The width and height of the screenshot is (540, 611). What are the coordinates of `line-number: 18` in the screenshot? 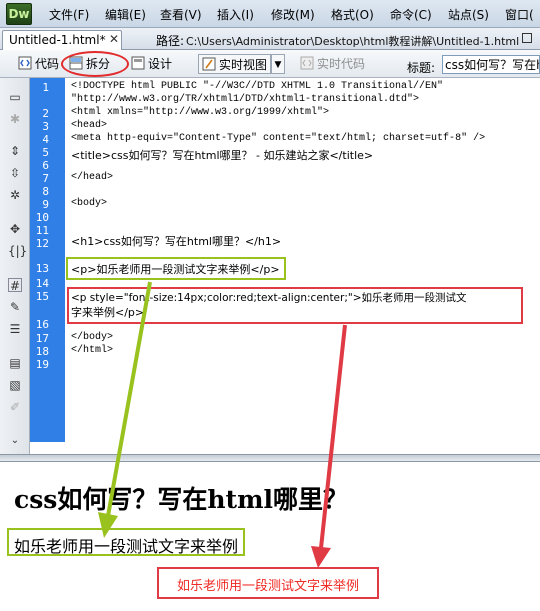 It's located at (42, 351).